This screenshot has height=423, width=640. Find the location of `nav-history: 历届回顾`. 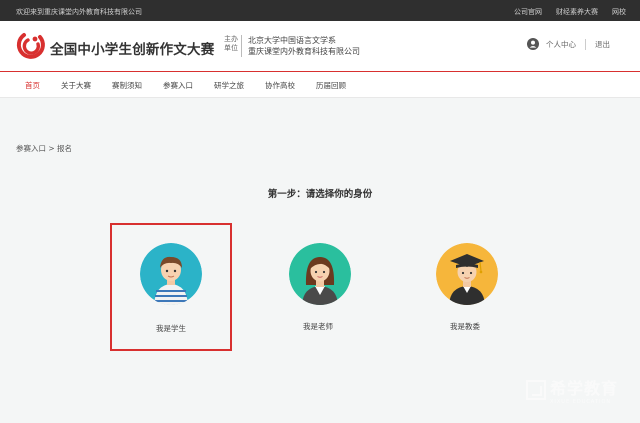

nav-history: 历届回顾 is located at coordinates (331, 85).